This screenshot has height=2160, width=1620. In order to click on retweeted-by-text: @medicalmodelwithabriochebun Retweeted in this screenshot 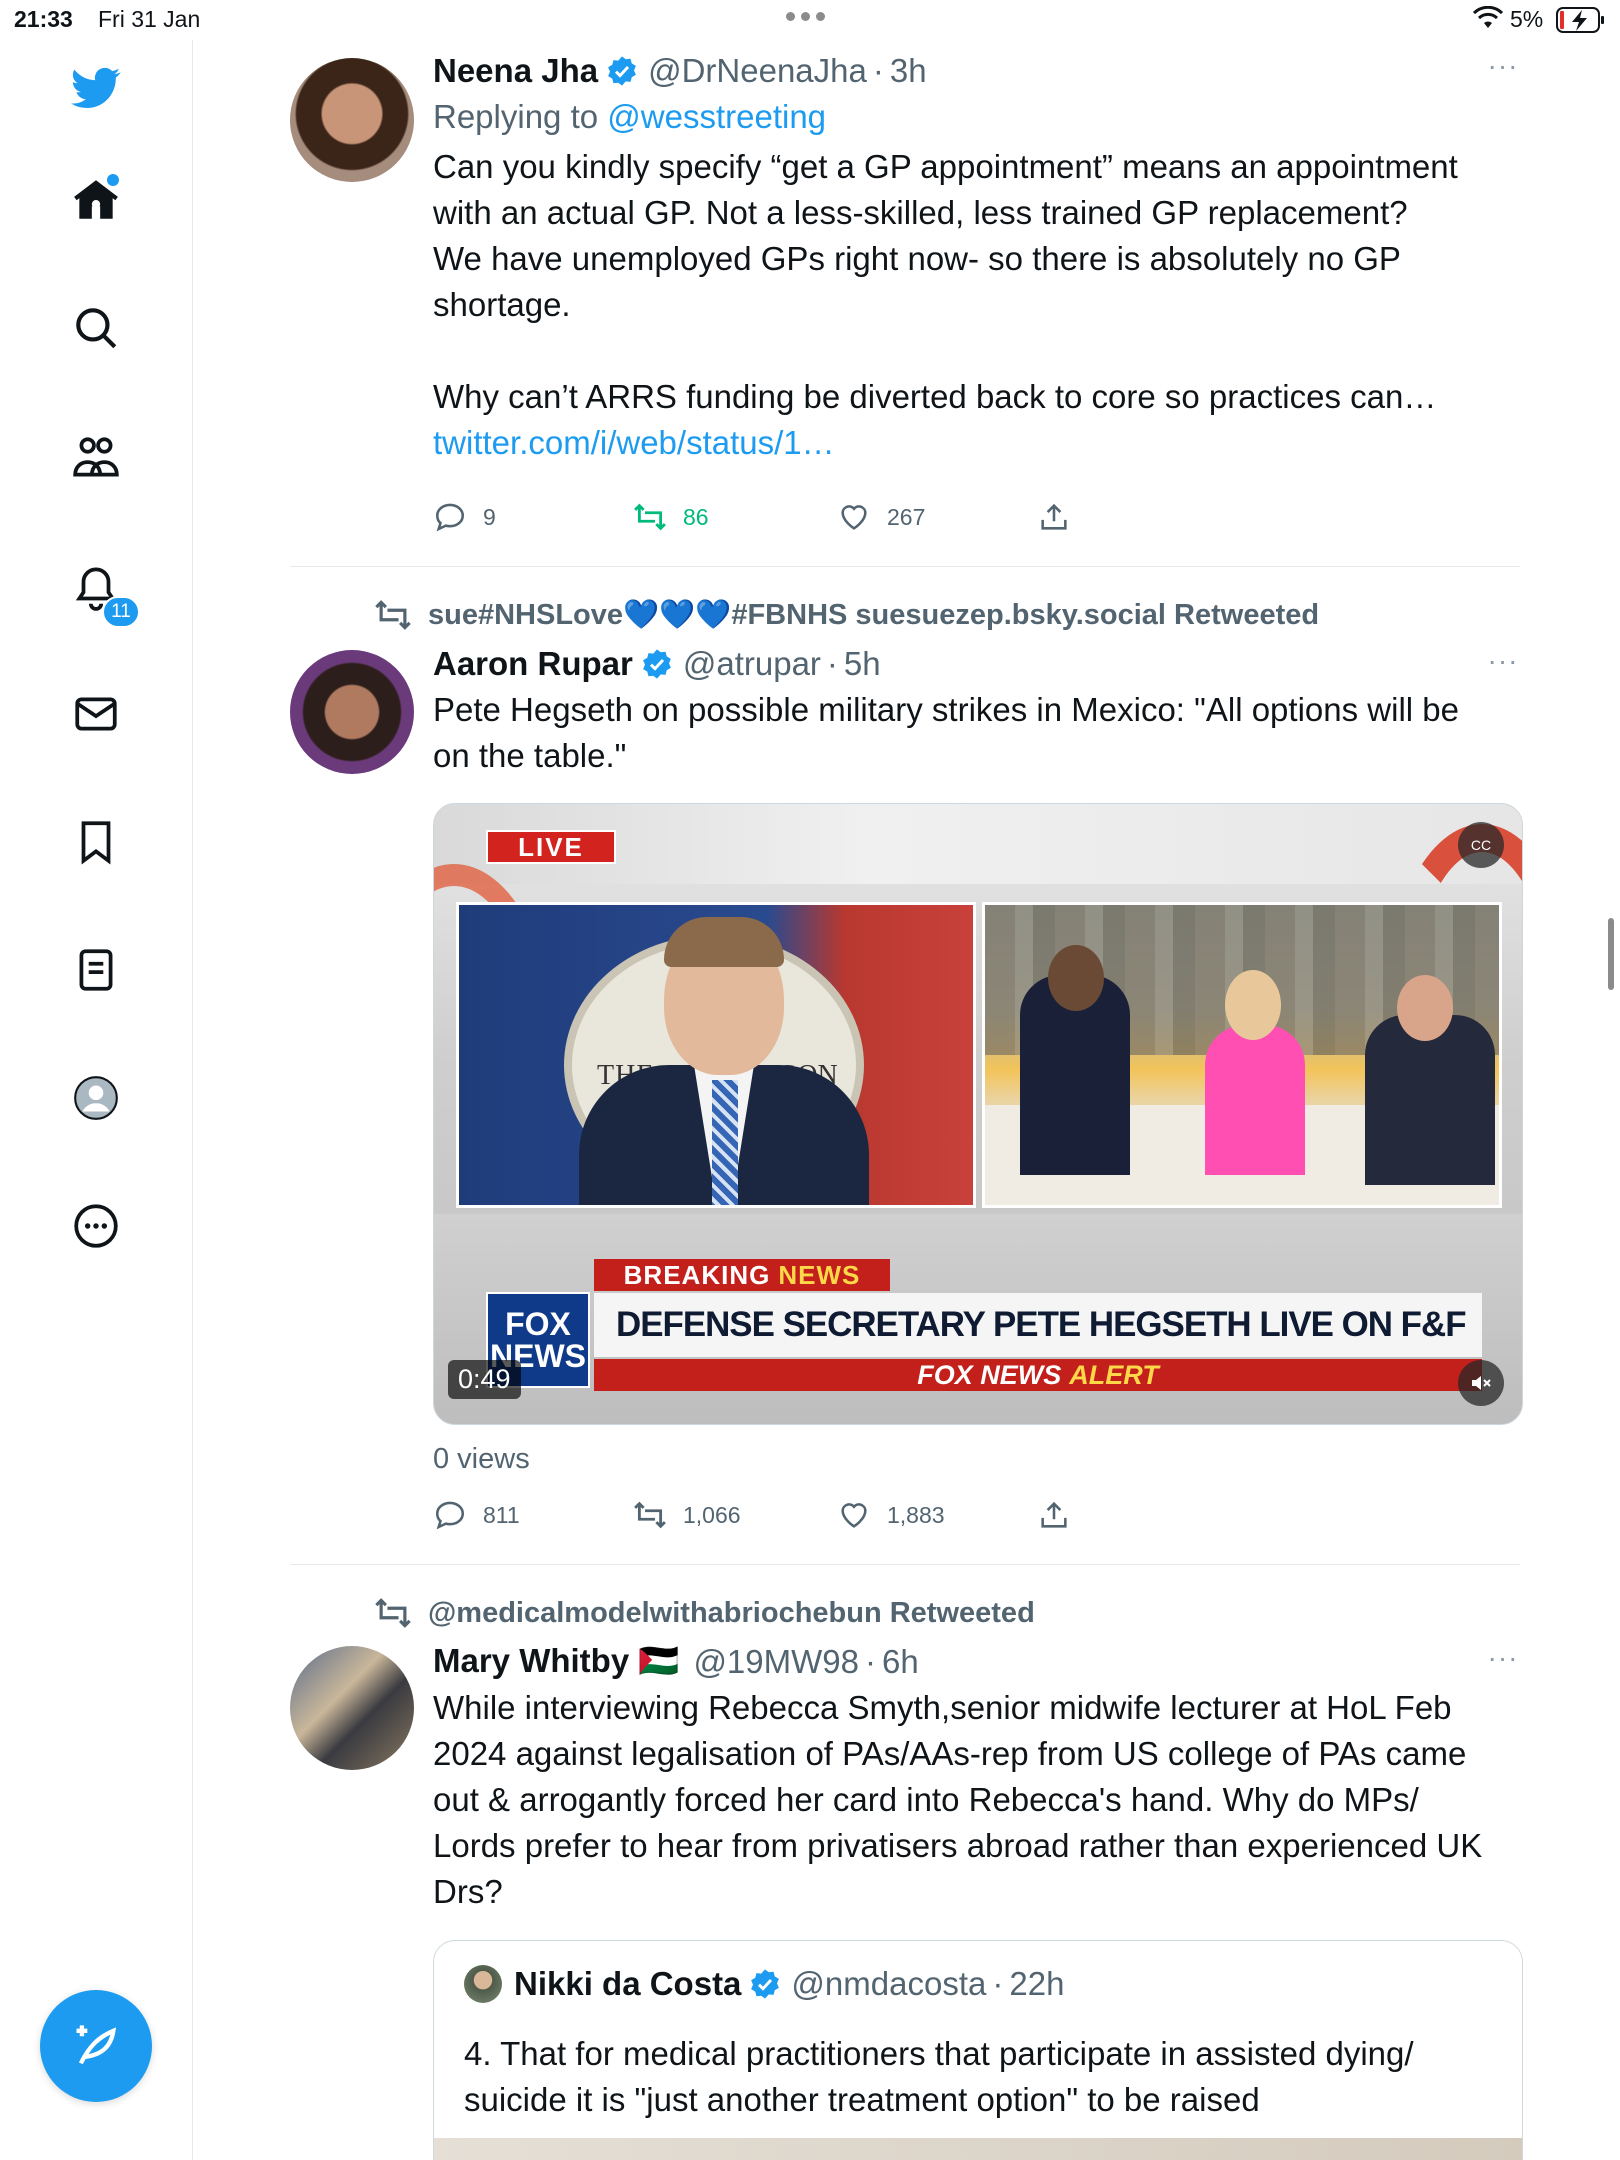, I will do `click(731, 1612)`.